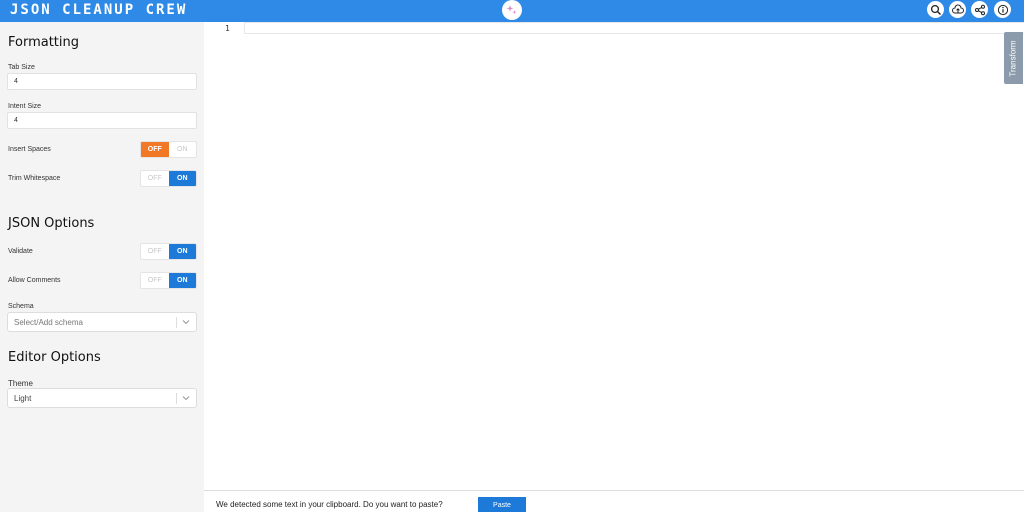 The image size is (1024, 512). What do you see at coordinates (102, 322) in the screenshot?
I see `schema-select: Select/Add schema` at bounding box center [102, 322].